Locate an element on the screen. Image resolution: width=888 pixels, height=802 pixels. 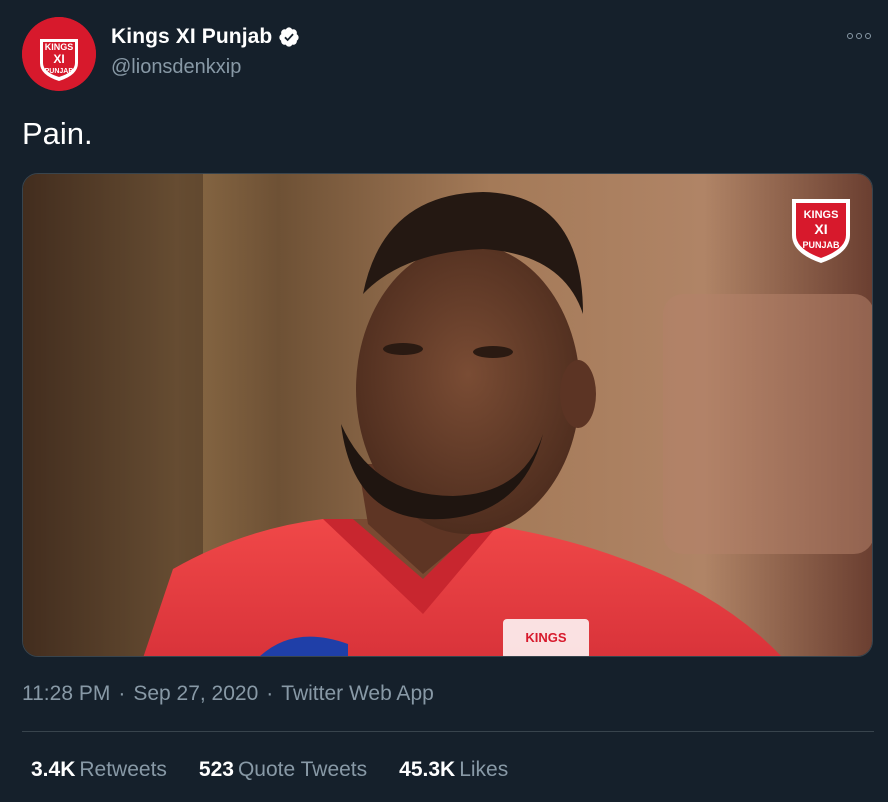
watermark-line3: PUNJAB is located at coordinates (821, 245).